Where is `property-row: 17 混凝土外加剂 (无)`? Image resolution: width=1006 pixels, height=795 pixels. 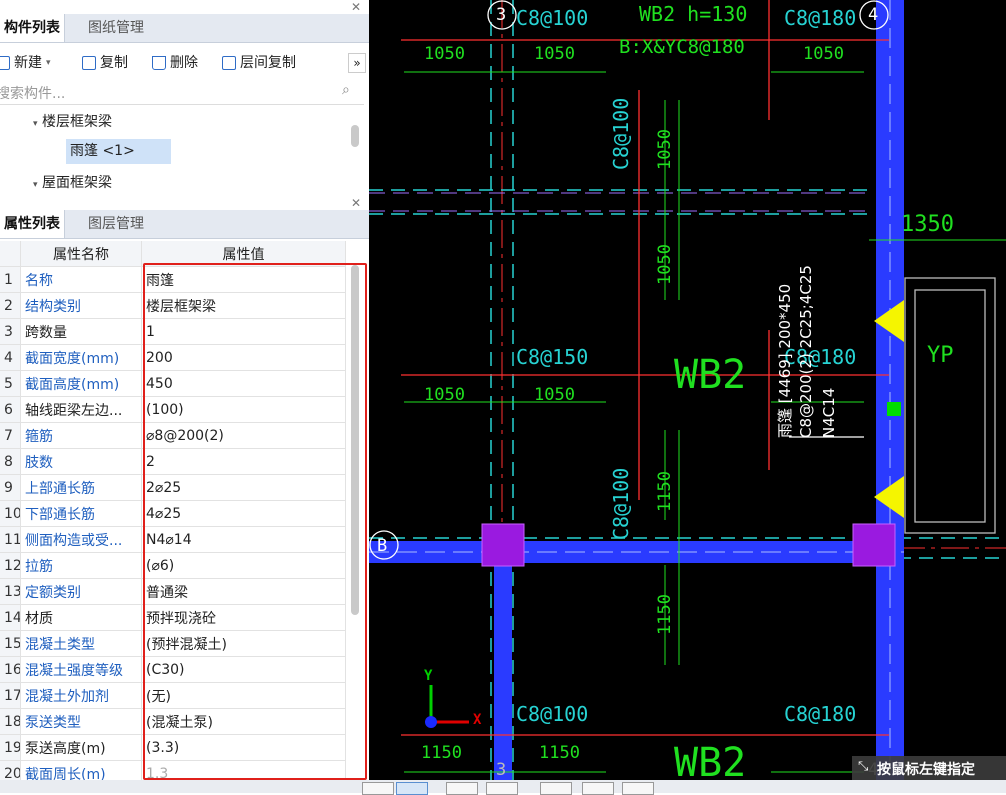
property-row: 17 混凝土外加剂 (无) is located at coordinates (173, 695).